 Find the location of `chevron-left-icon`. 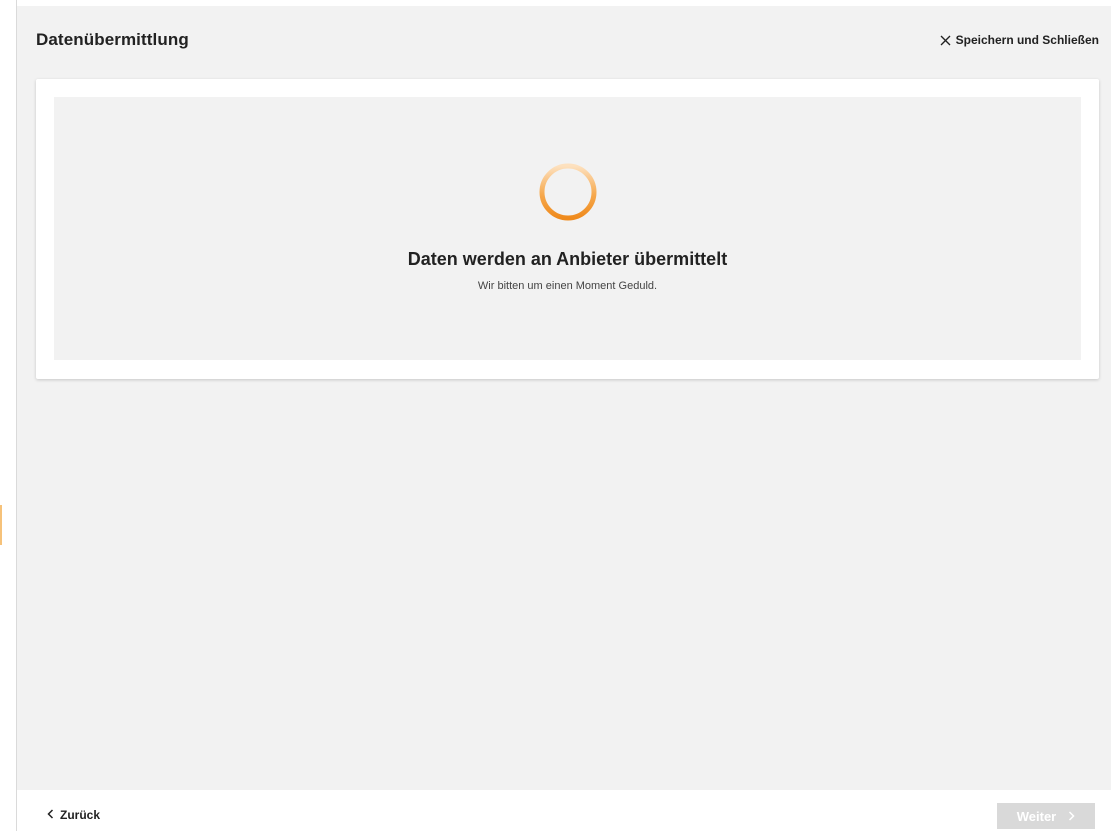

chevron-left-icon is located at coordinates (50, 815).